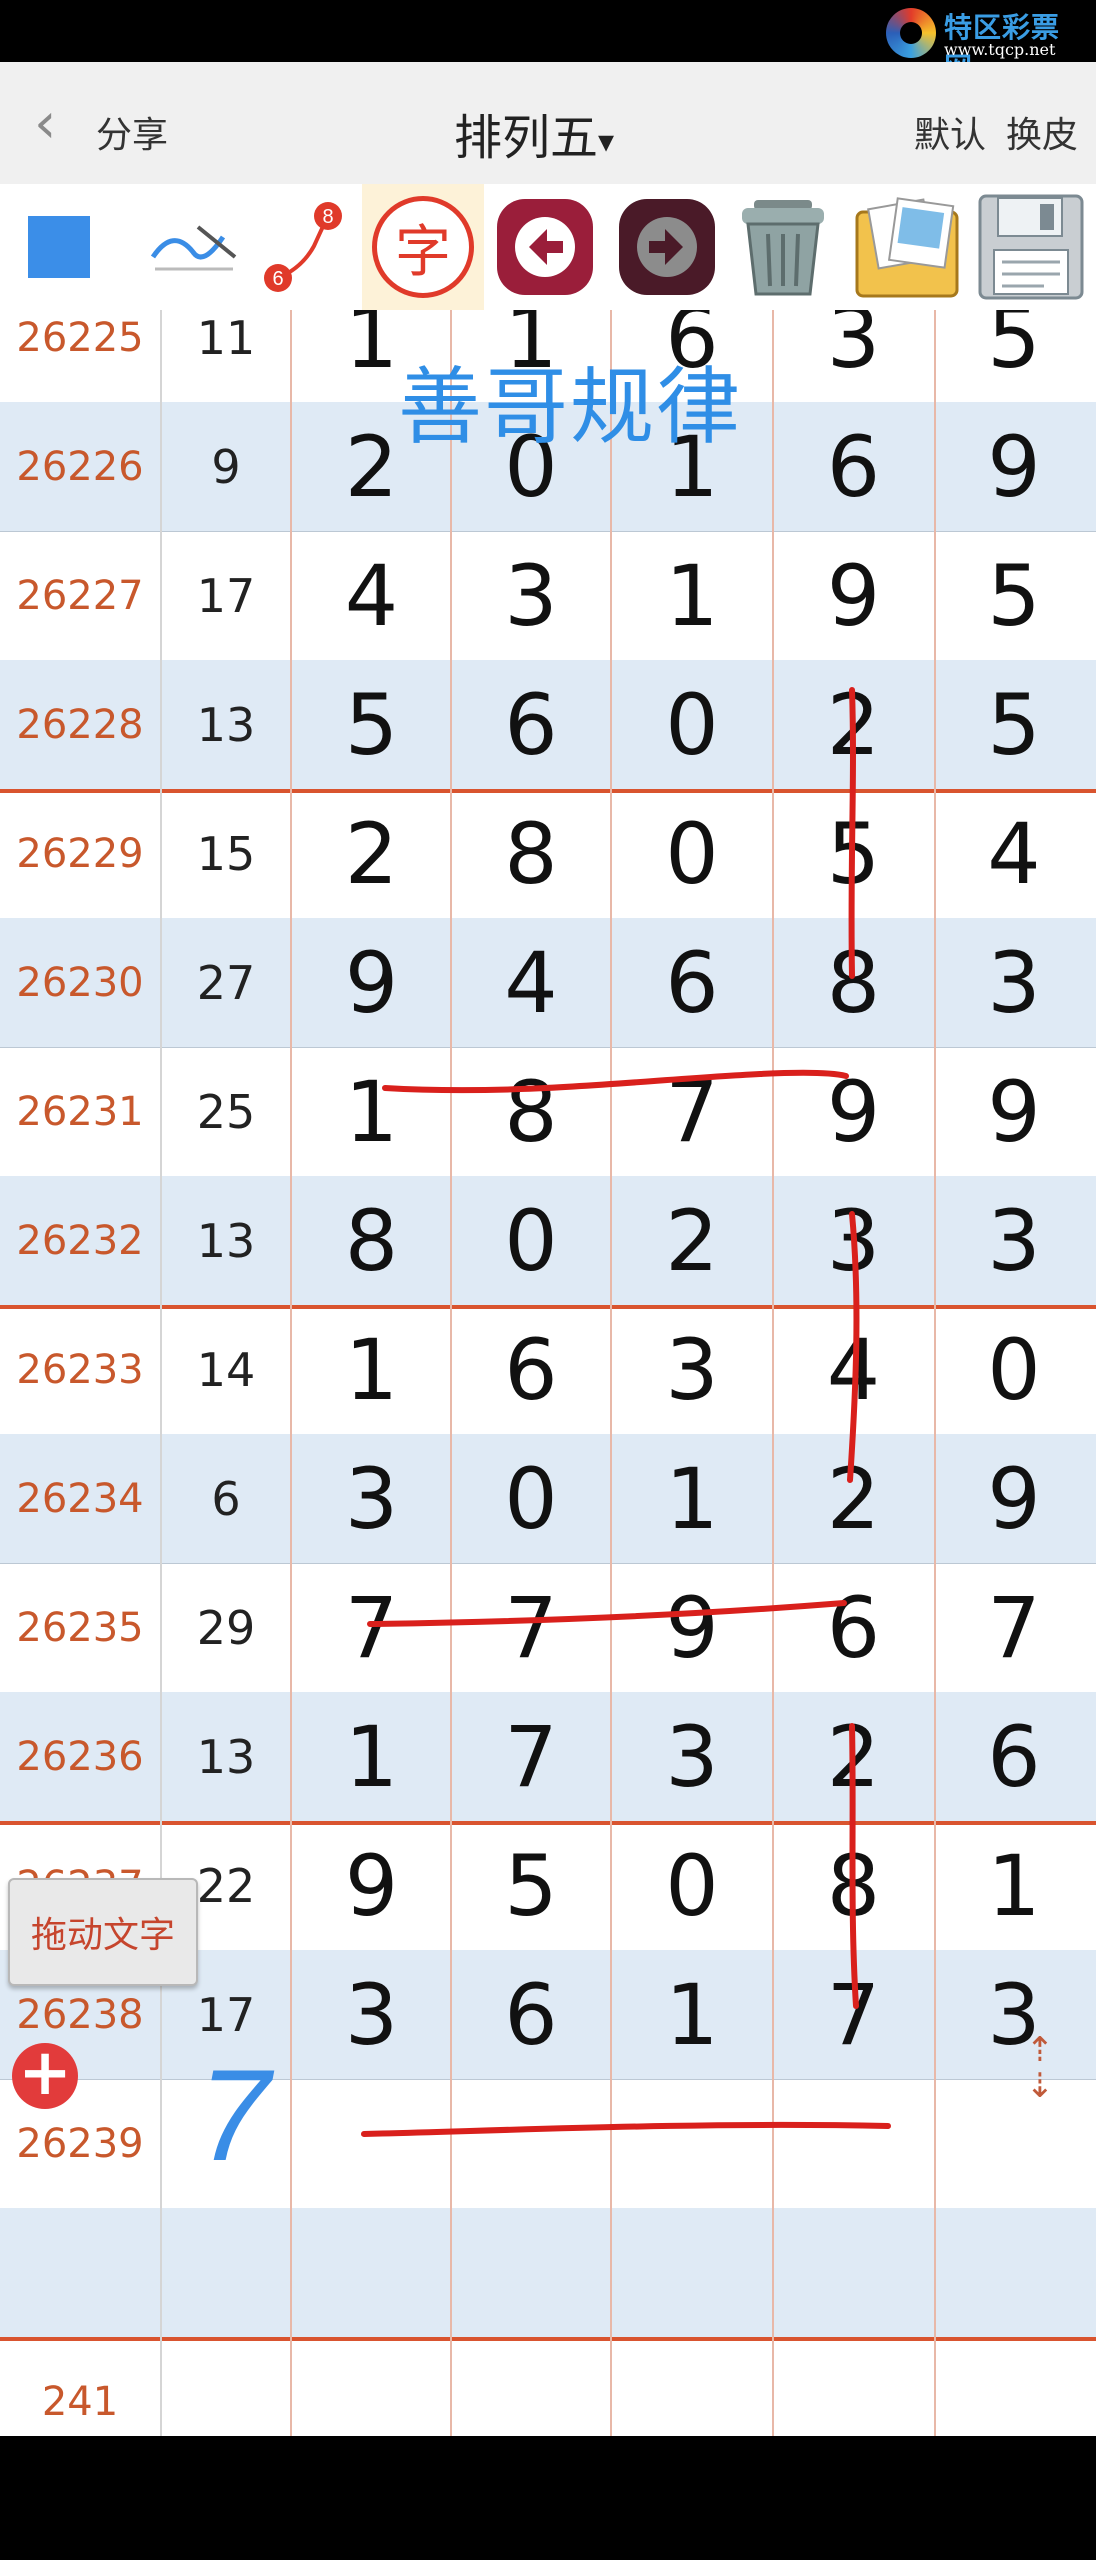 This screenshot has height=2560, width=1096. Describe the element at coordinates (193, 247) in the screenshot. I see `pen-tool-button` at that location.